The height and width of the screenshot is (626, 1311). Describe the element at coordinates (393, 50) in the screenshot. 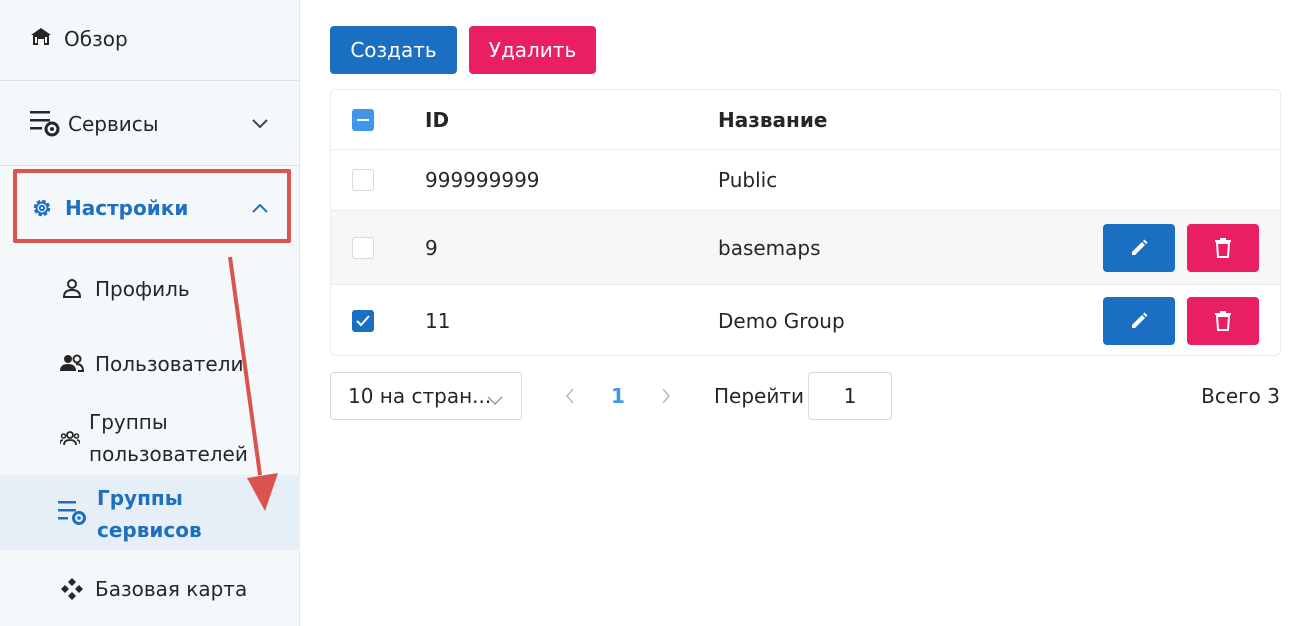

I see `create-button: Создать` at that location.